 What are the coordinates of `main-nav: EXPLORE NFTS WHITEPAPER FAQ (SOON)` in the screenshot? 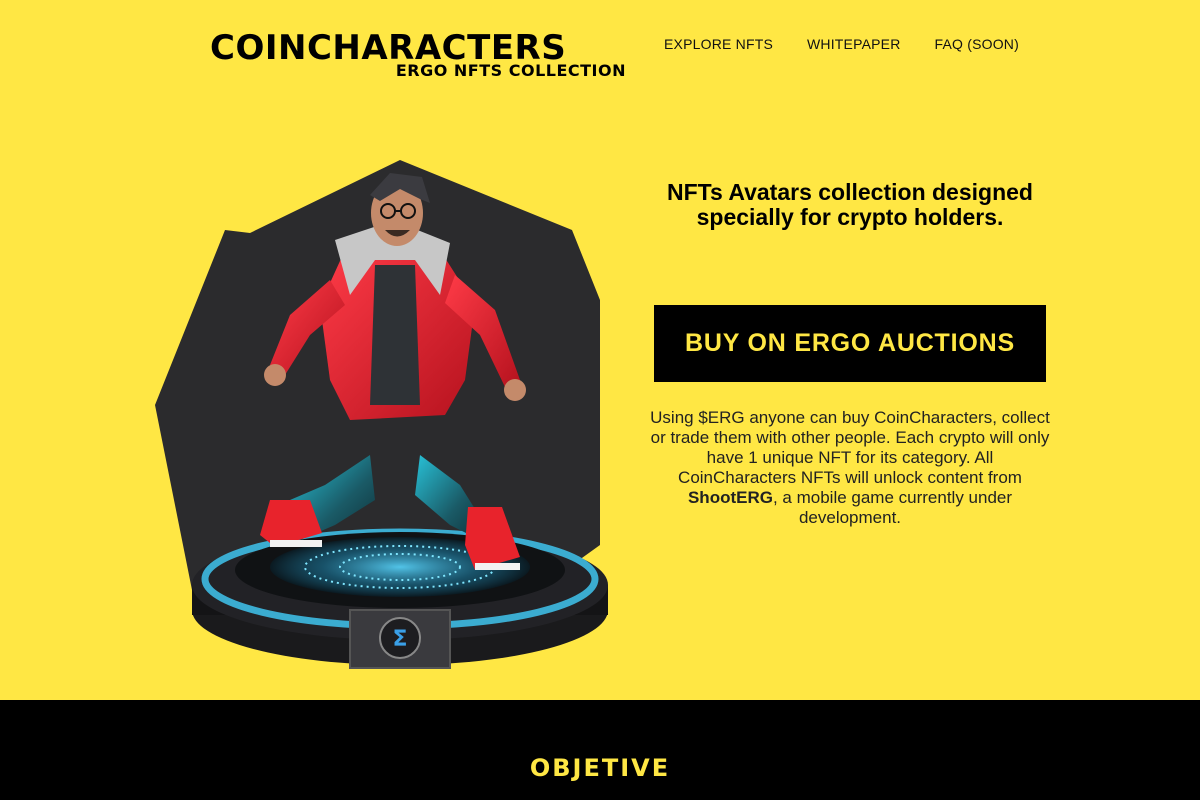 It's located at (841, 44).